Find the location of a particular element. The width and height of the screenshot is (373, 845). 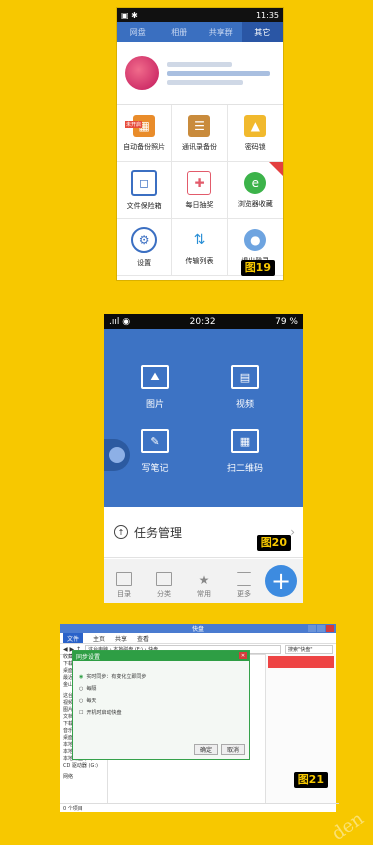

qrcode-icon: ▦ is located at coordinates (245, 441).